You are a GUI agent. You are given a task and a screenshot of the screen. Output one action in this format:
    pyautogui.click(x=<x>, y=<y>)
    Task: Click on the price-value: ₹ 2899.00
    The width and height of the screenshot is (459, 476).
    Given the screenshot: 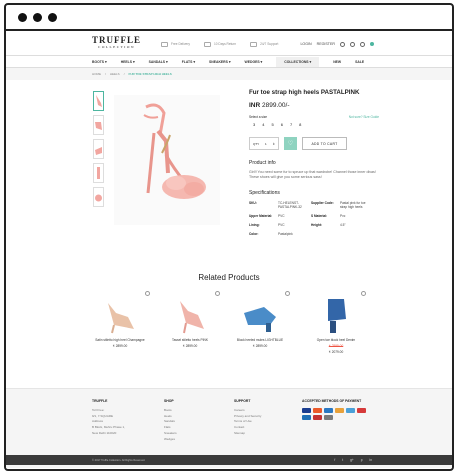 What is the action you would take?
    pyautogui.click(x=190, y=346)
    